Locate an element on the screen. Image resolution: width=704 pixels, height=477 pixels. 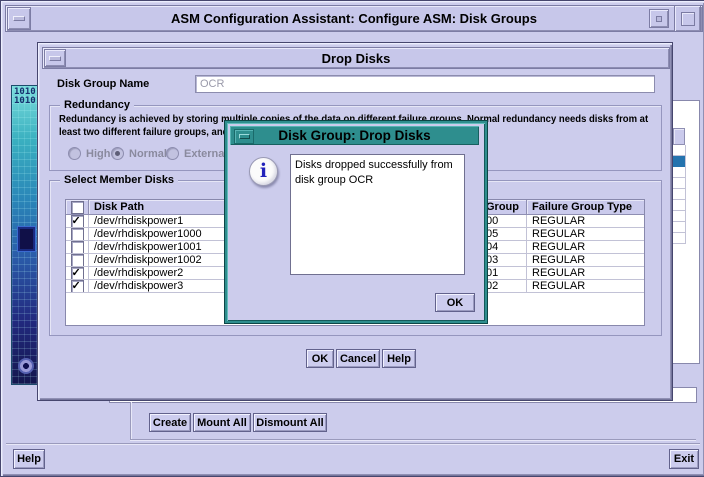
radio-normal: Normal is located at coordinates (139, 153).